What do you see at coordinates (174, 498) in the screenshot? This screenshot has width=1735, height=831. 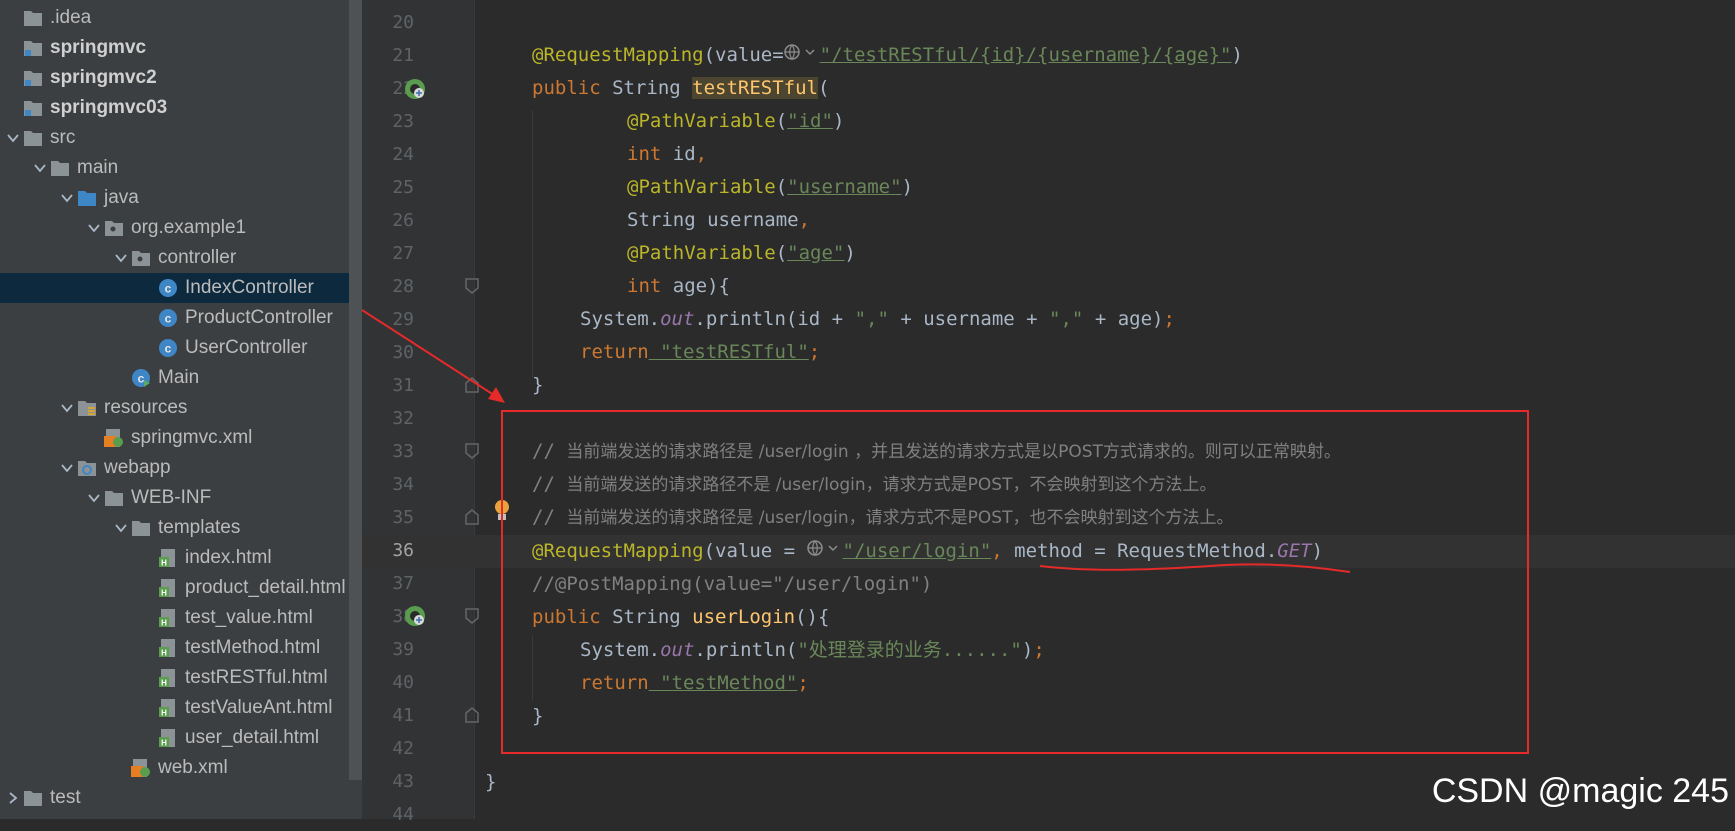 I see `tree-item-web-inf: WEB-INF` at bounding box center [174, 498].